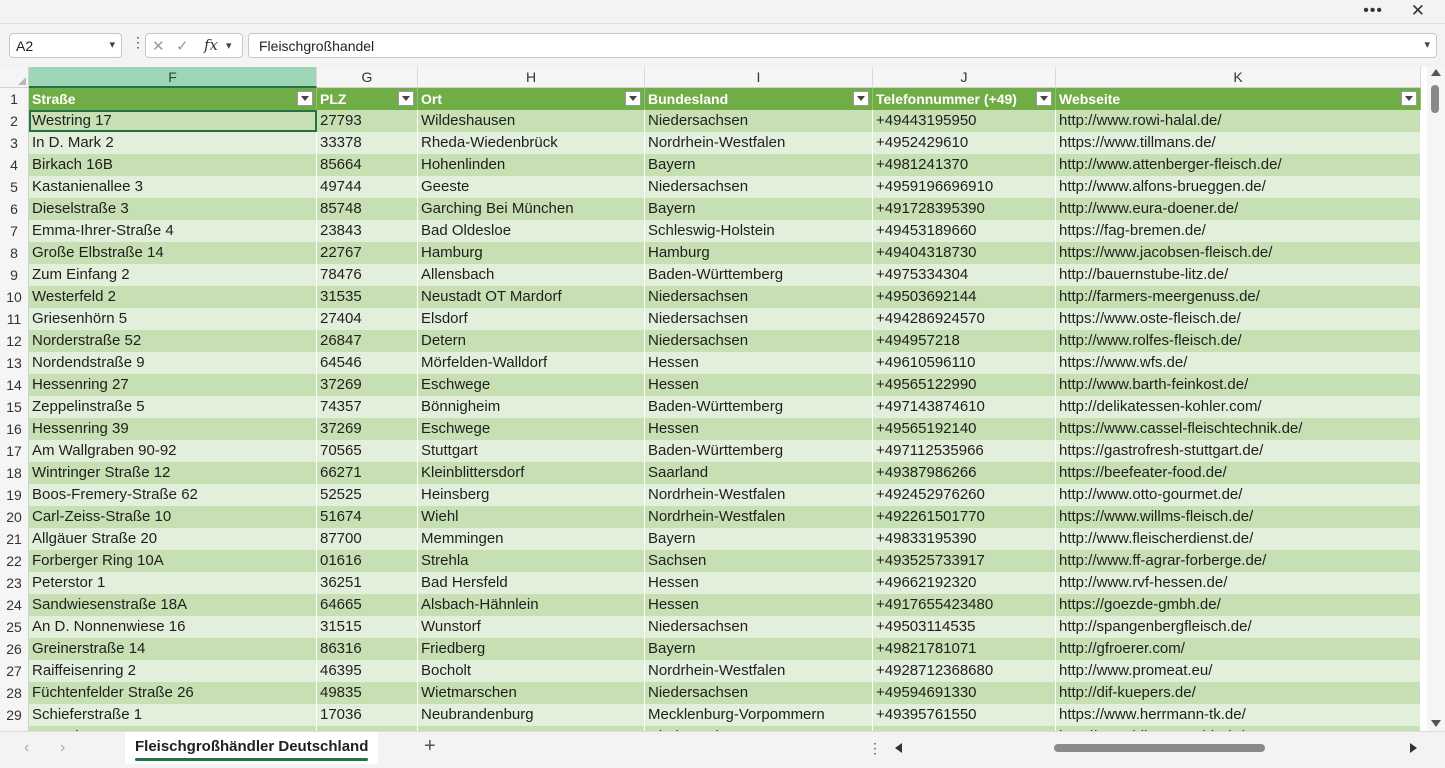 The height and width of the screenshot is (768, 1445). What do you see at coordinates (14, 583) in the screenshot?
I see `row-header: 23` at bounding box center [14, 583].